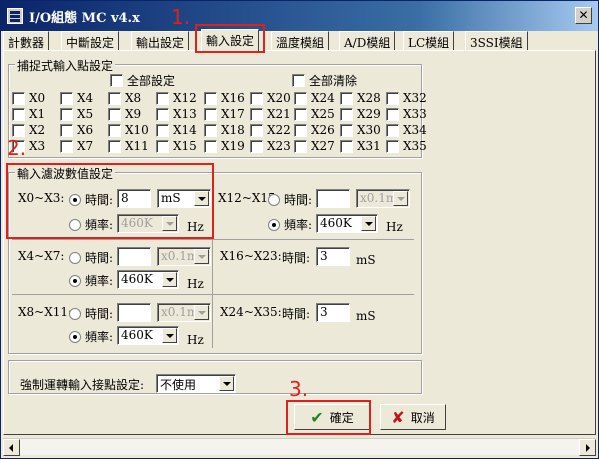 The width and height of the screenshot is (599, 459). Describe the element at coordinates (251, 256) in the screenshot. I see `range-label-x16-x23: X16~X23:` at that location.